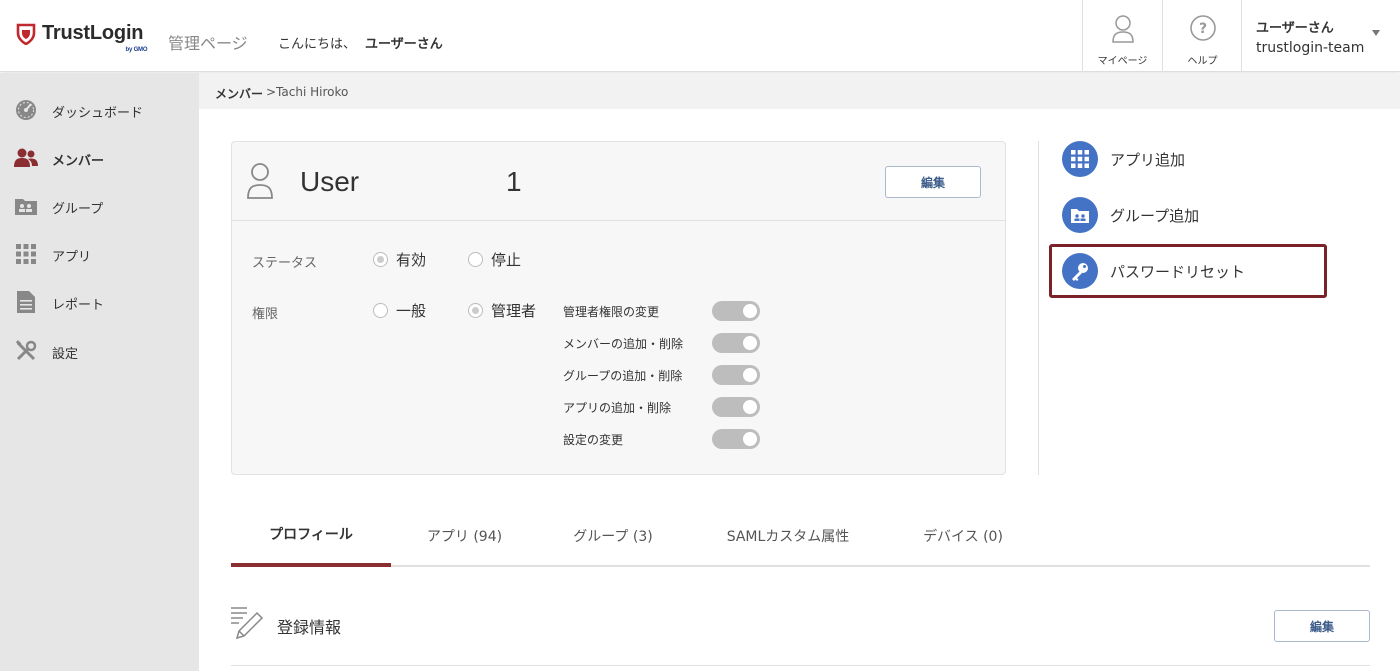 The image size is (1400, 671). I want to click on sidebar-item-settings: 設定, so click(99, 351).